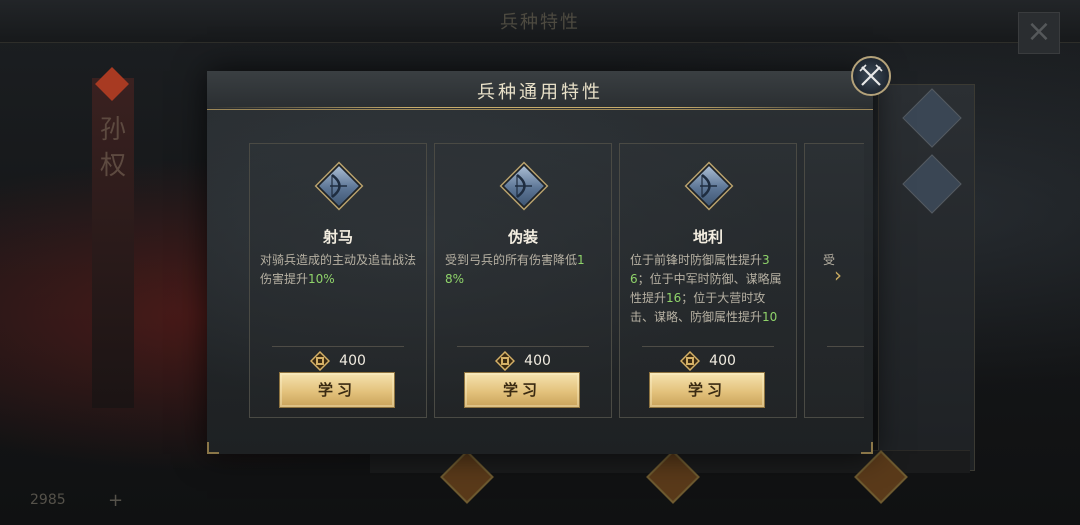 The image size is (1080, 525). I want to click on close-button, so click(871, 76).